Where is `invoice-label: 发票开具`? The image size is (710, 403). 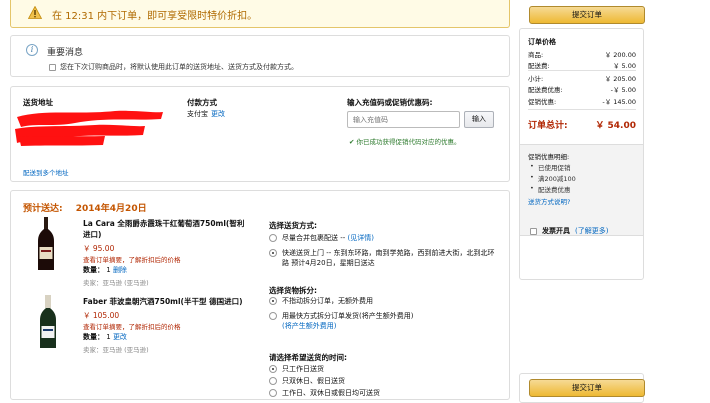
invoice-label: 发票开具 is located at coordinates (556, 231).